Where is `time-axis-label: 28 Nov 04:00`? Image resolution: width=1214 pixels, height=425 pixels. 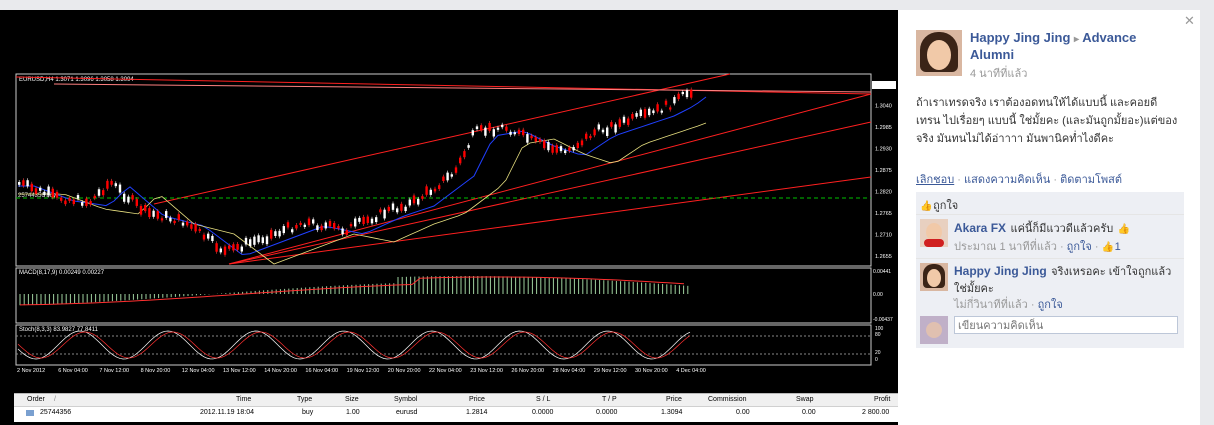 time-axis-label: 28 Nov 04:00 is located at coordinates (569, 371).